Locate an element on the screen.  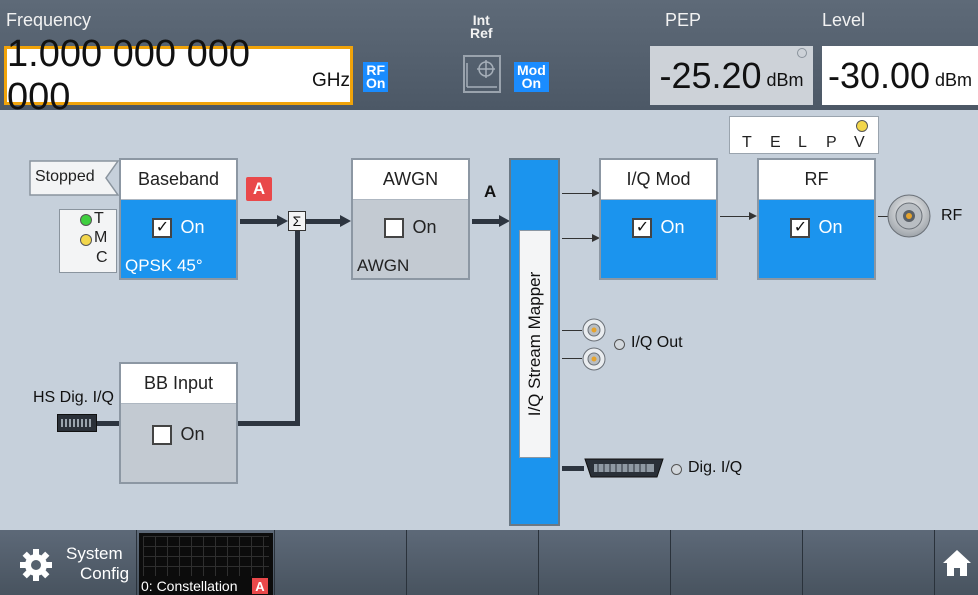
dig-iq-connector-icon is located at coordinates (624, 468).